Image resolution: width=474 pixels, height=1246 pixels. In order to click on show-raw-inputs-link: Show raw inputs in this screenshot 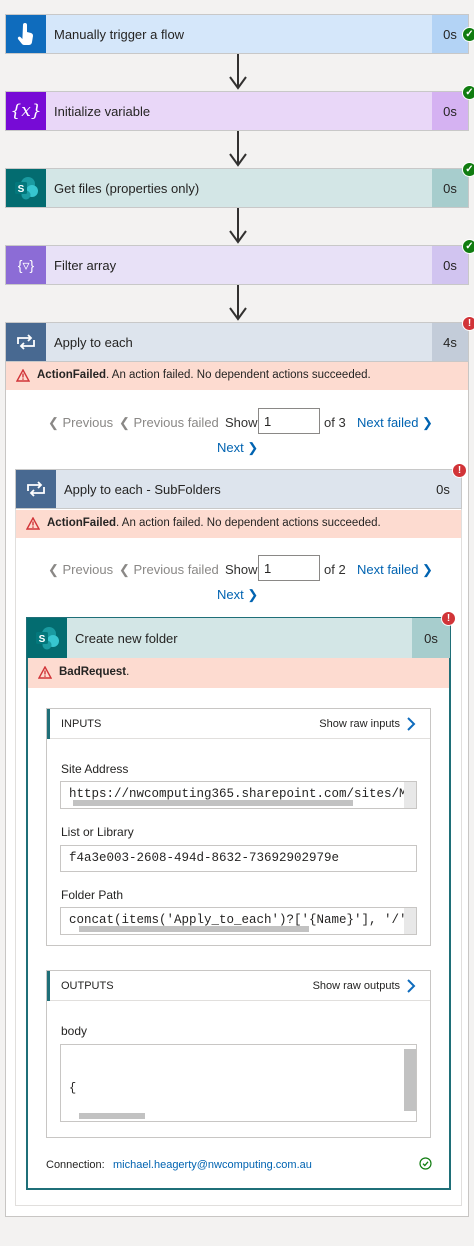, I will do `click(359, 724)`.